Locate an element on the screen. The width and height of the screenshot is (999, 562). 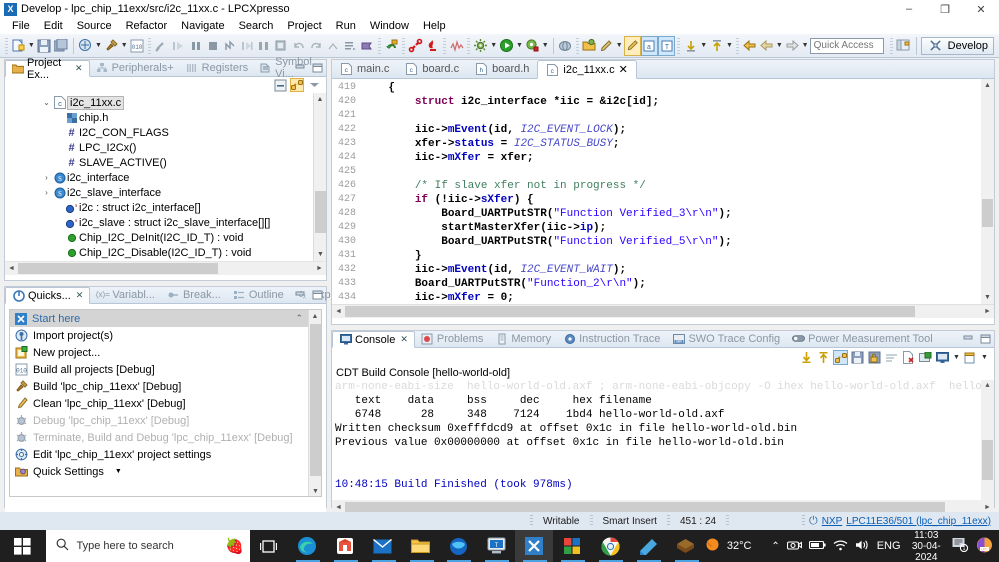
notifications-icon: 1 is located at coordinates (960, 546).